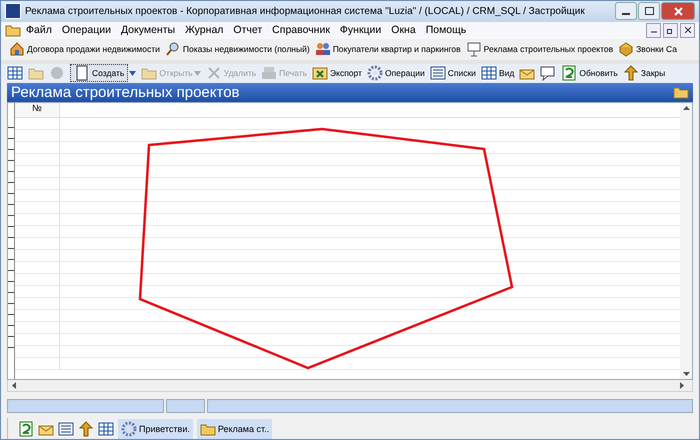  Describe the element at coordinates (14, 385) in the screenshot. I see `scroll-left-arrow-icon` at that location.